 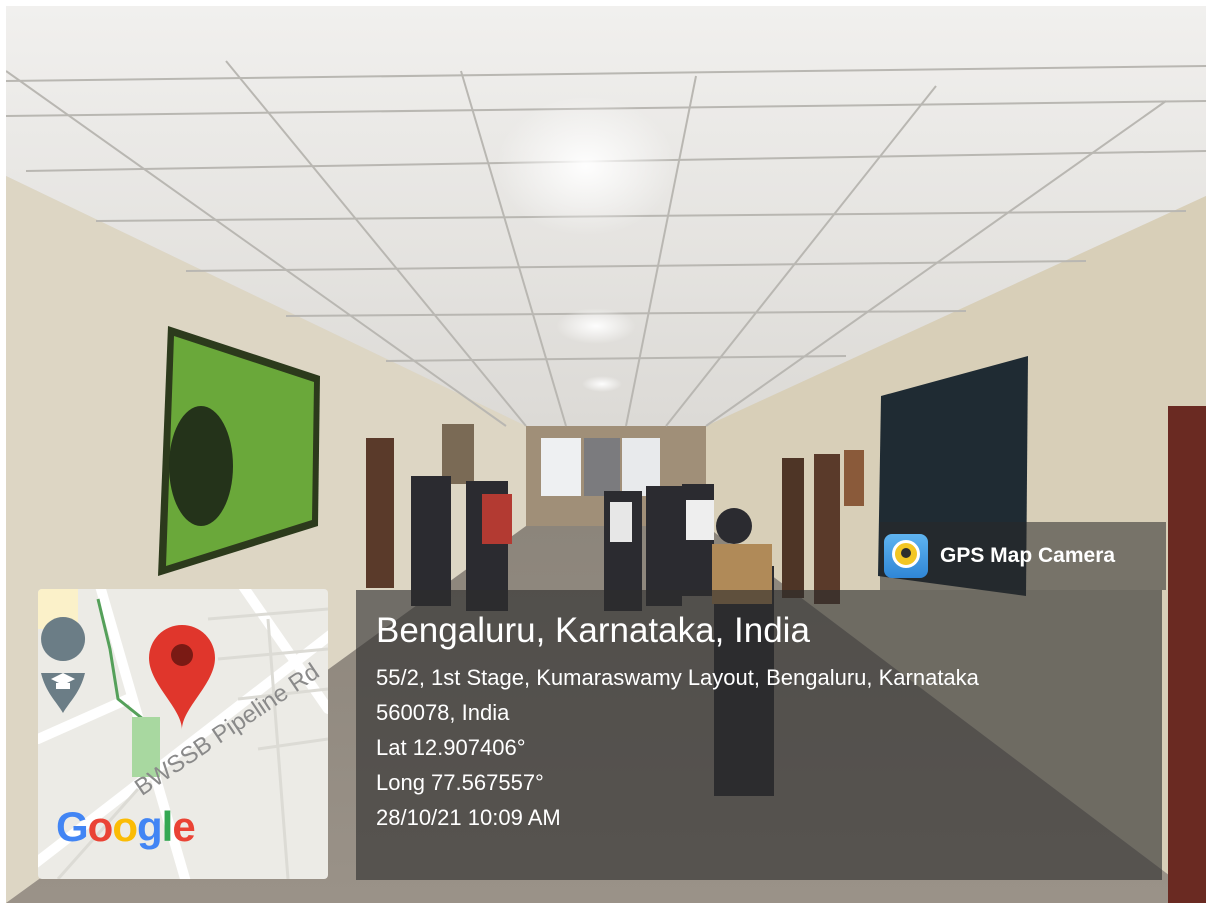 What do you see at coordinates (443, 712) in the screenshot?
I see `address-line-2: 560078, India` at bounding box center [443, 712].